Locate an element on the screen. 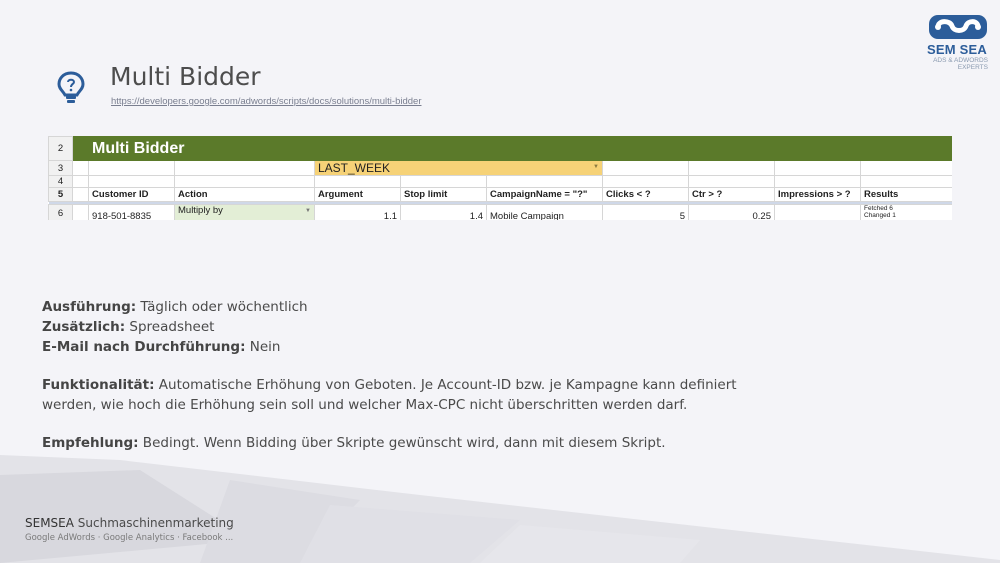  sheet-row-4: 4 is located at coordinates (500, 181).